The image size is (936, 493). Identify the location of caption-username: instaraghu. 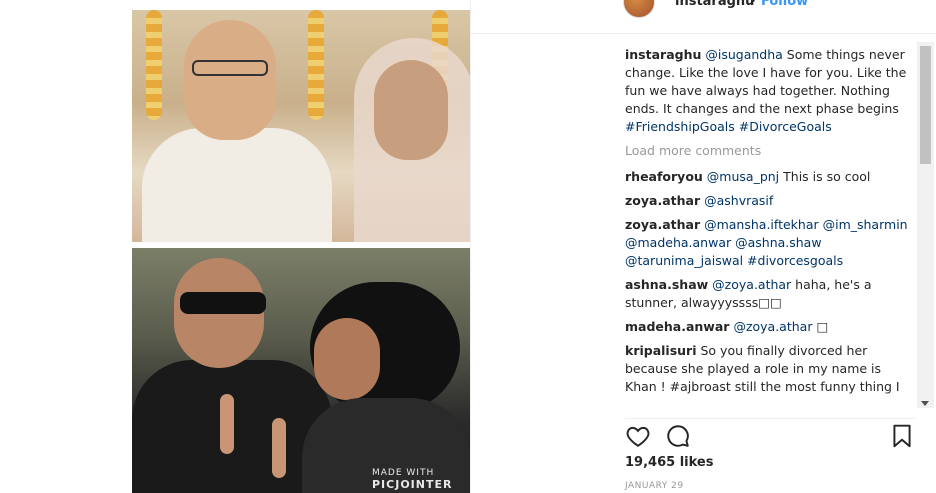
(663, 54).